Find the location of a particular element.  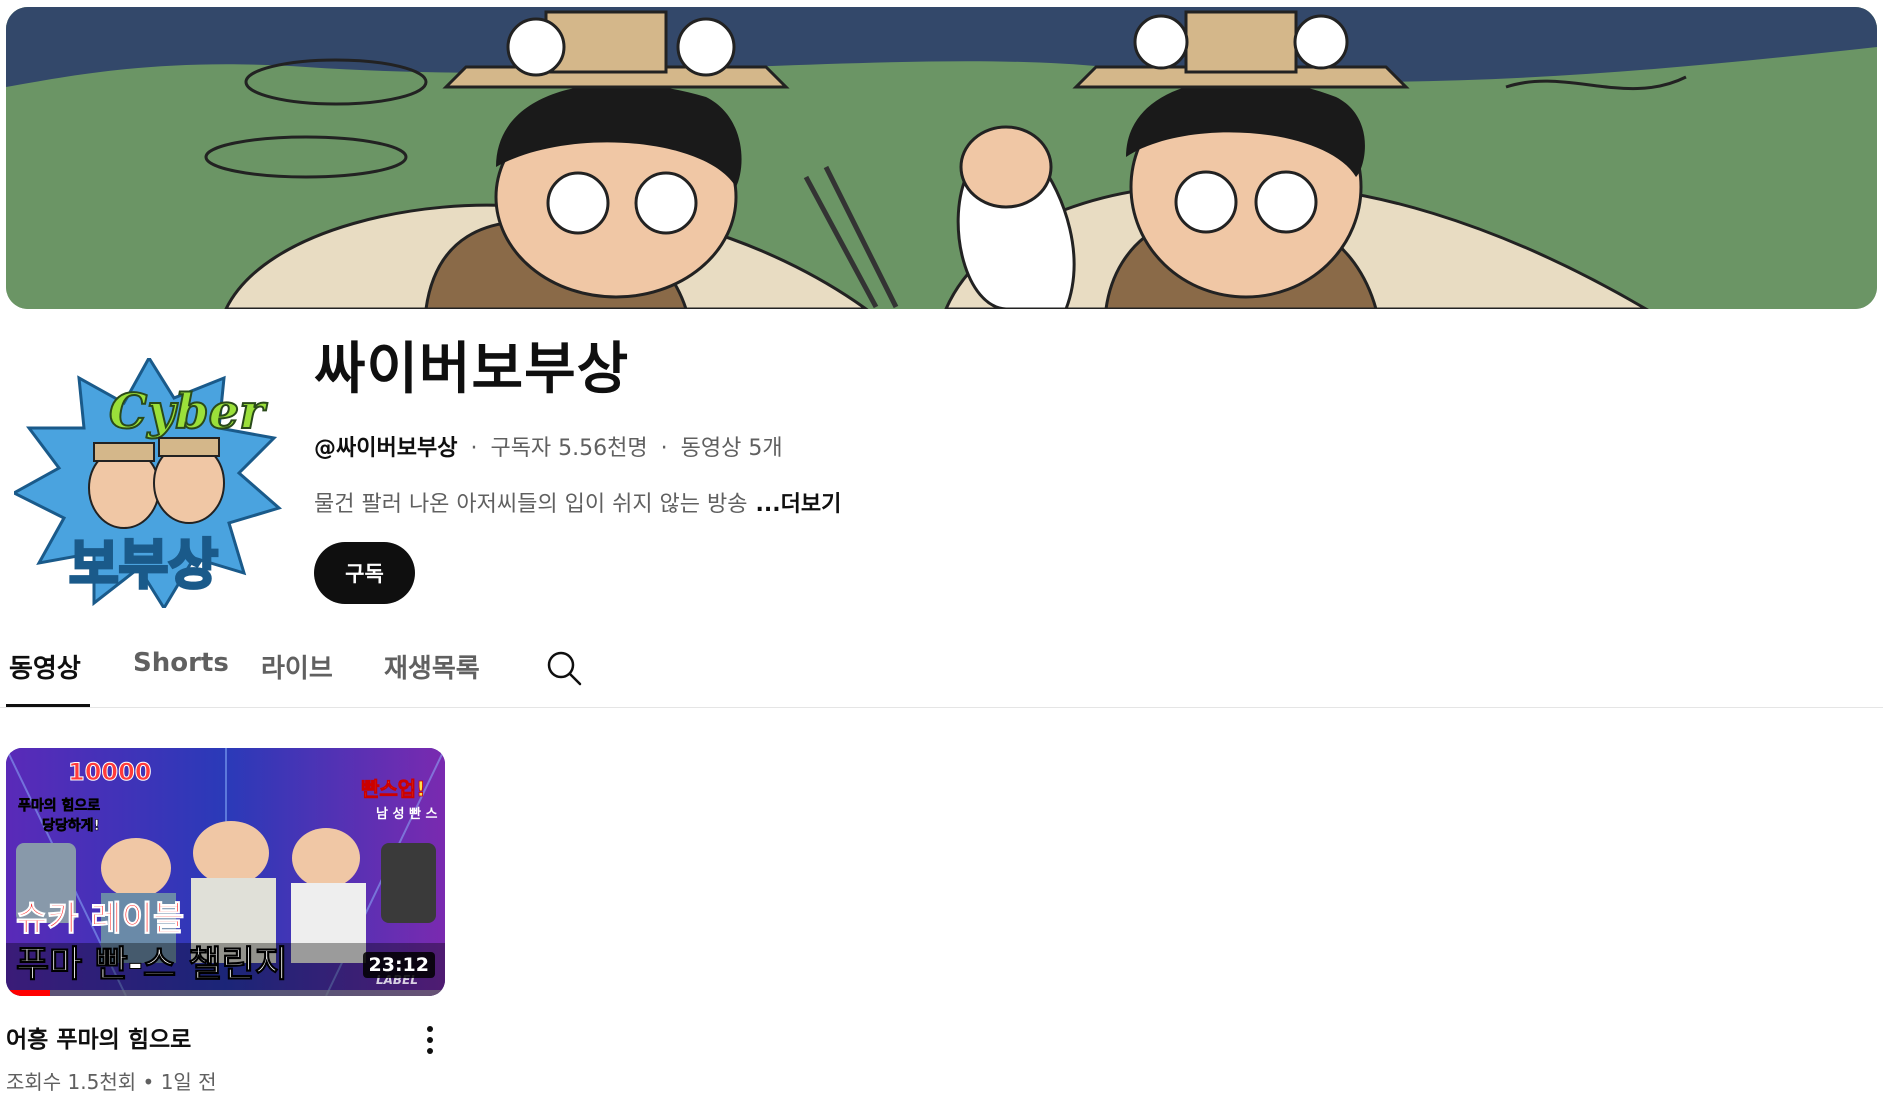

channel-tabs: 동영상 Shorts 라이브 재생목록 is located at coordinates (941, 672).